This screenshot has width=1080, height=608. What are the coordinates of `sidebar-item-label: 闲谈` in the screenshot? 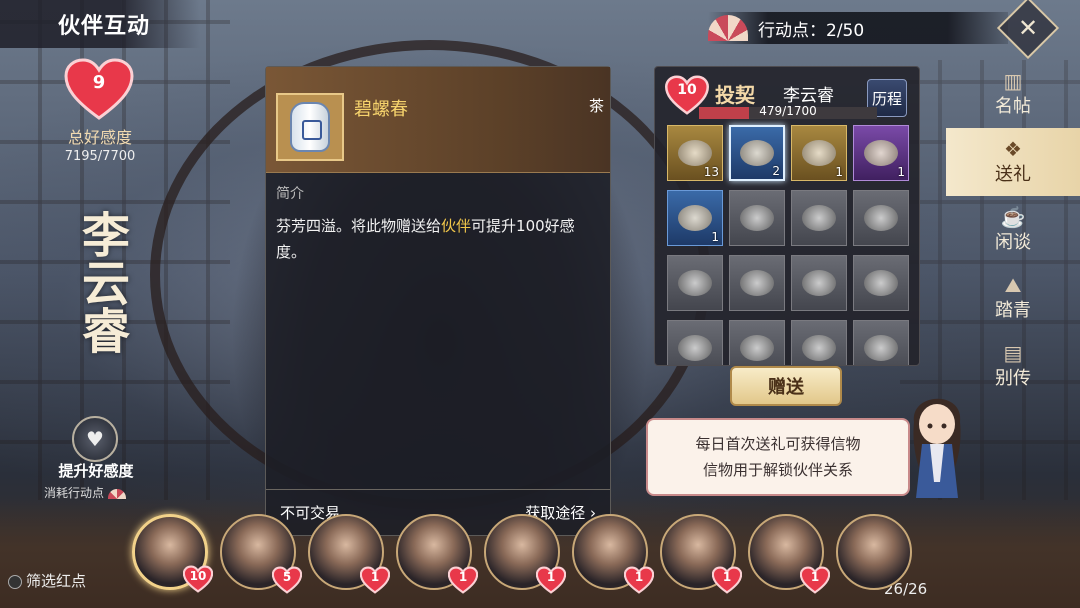 It's located at (1013, 242).